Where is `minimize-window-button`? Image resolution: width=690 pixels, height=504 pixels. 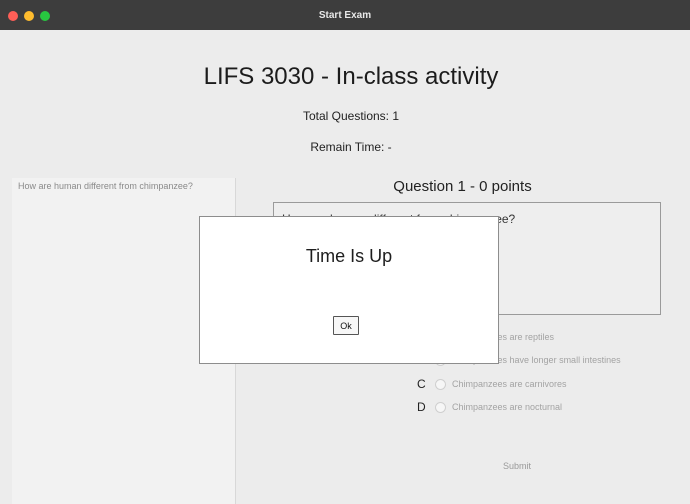 minimize-window-button is located at coordinates (29, 16).